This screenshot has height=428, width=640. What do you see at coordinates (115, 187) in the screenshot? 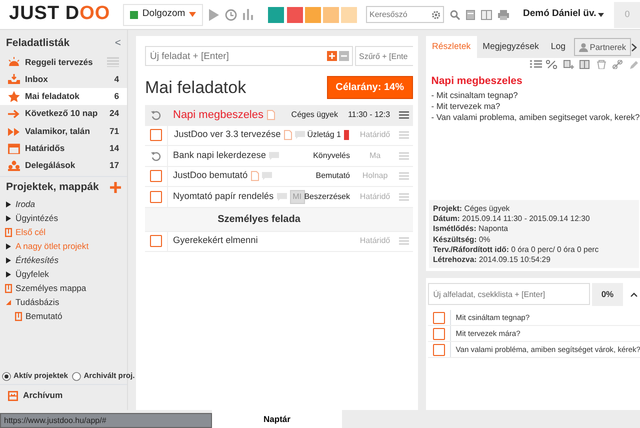
I see `add-icon` at bounding box center [115, 187].